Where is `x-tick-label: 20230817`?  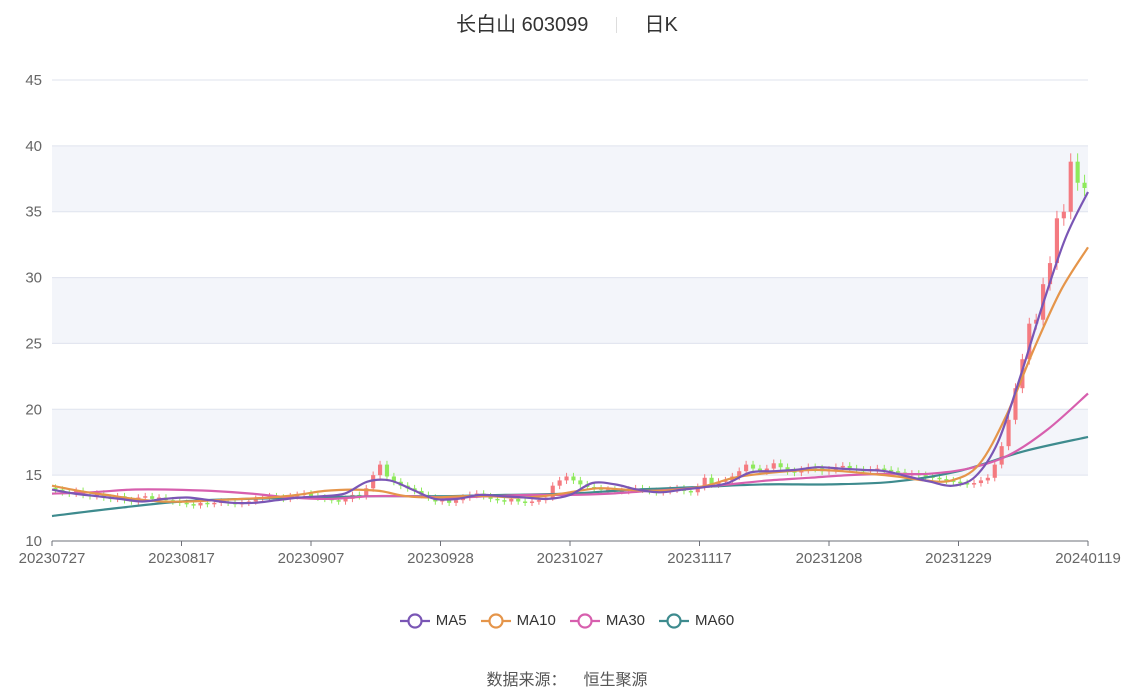
x-tick-label: 20230817 is located at coordinates (181, 558).